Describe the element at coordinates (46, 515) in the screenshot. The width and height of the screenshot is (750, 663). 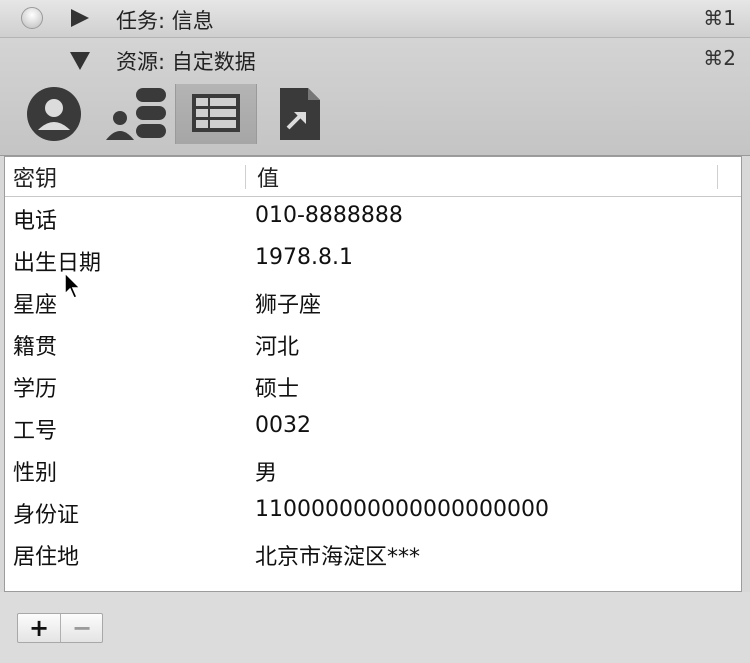
I see `row-key: 身份证` at that location.